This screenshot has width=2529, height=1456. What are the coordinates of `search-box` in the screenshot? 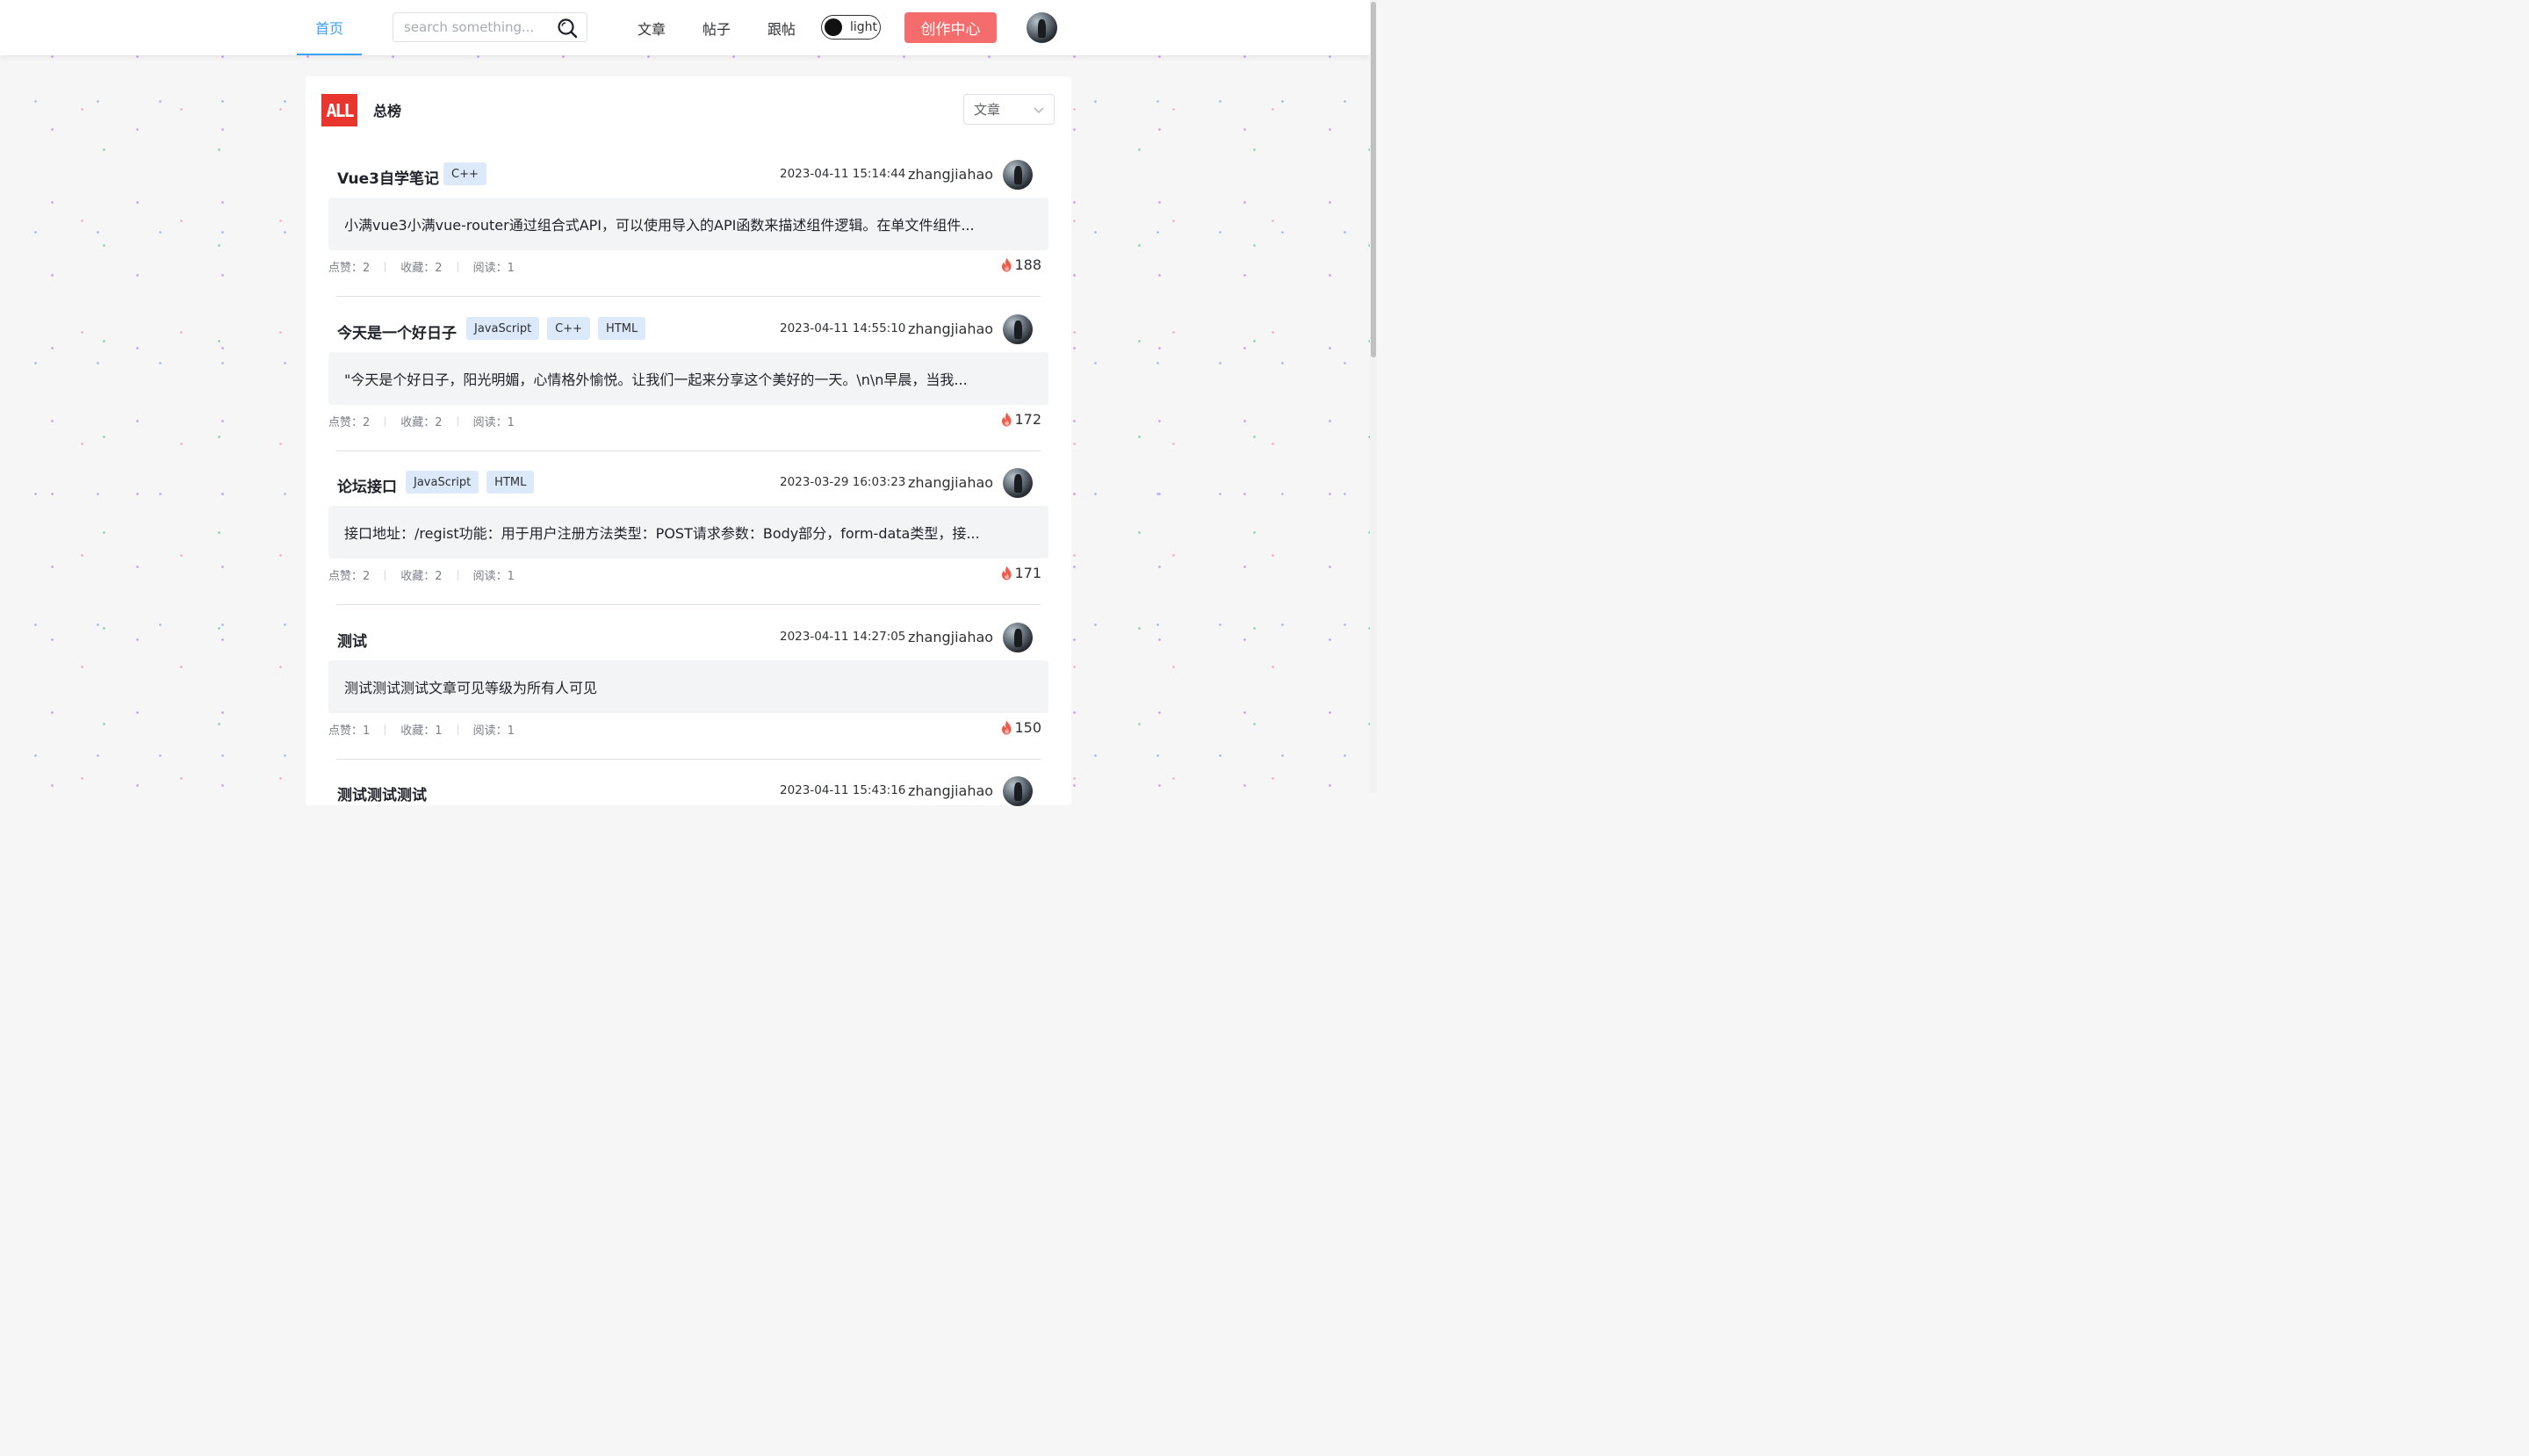 It's located at (490, 27).